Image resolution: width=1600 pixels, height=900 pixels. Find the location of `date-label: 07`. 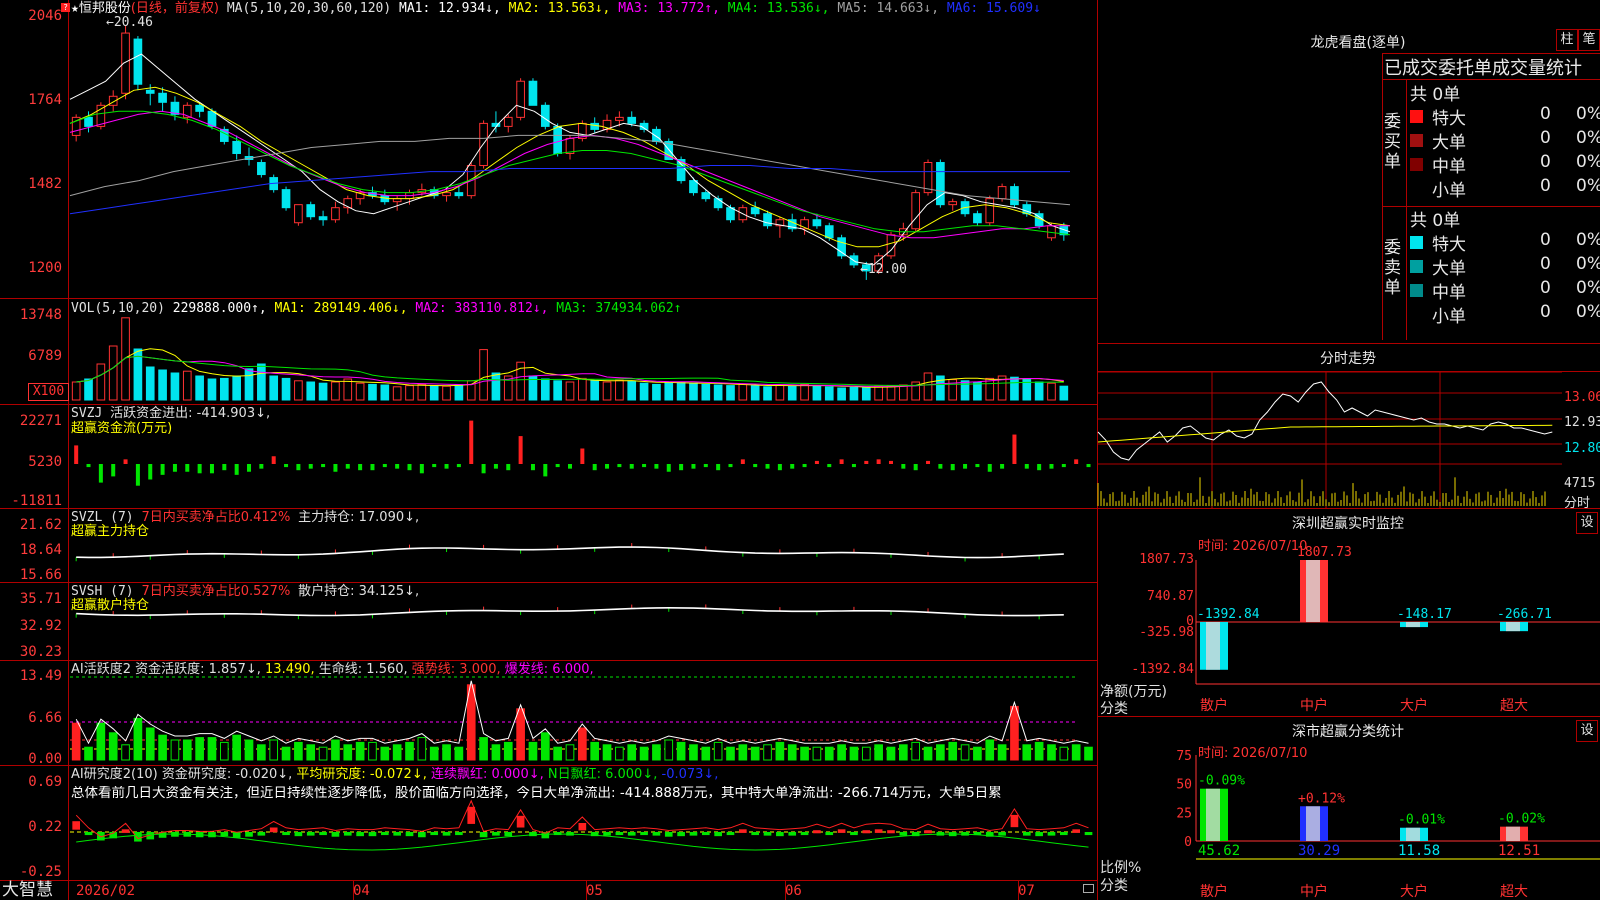

date-label: 07 is located at coordinates (1026, 891).